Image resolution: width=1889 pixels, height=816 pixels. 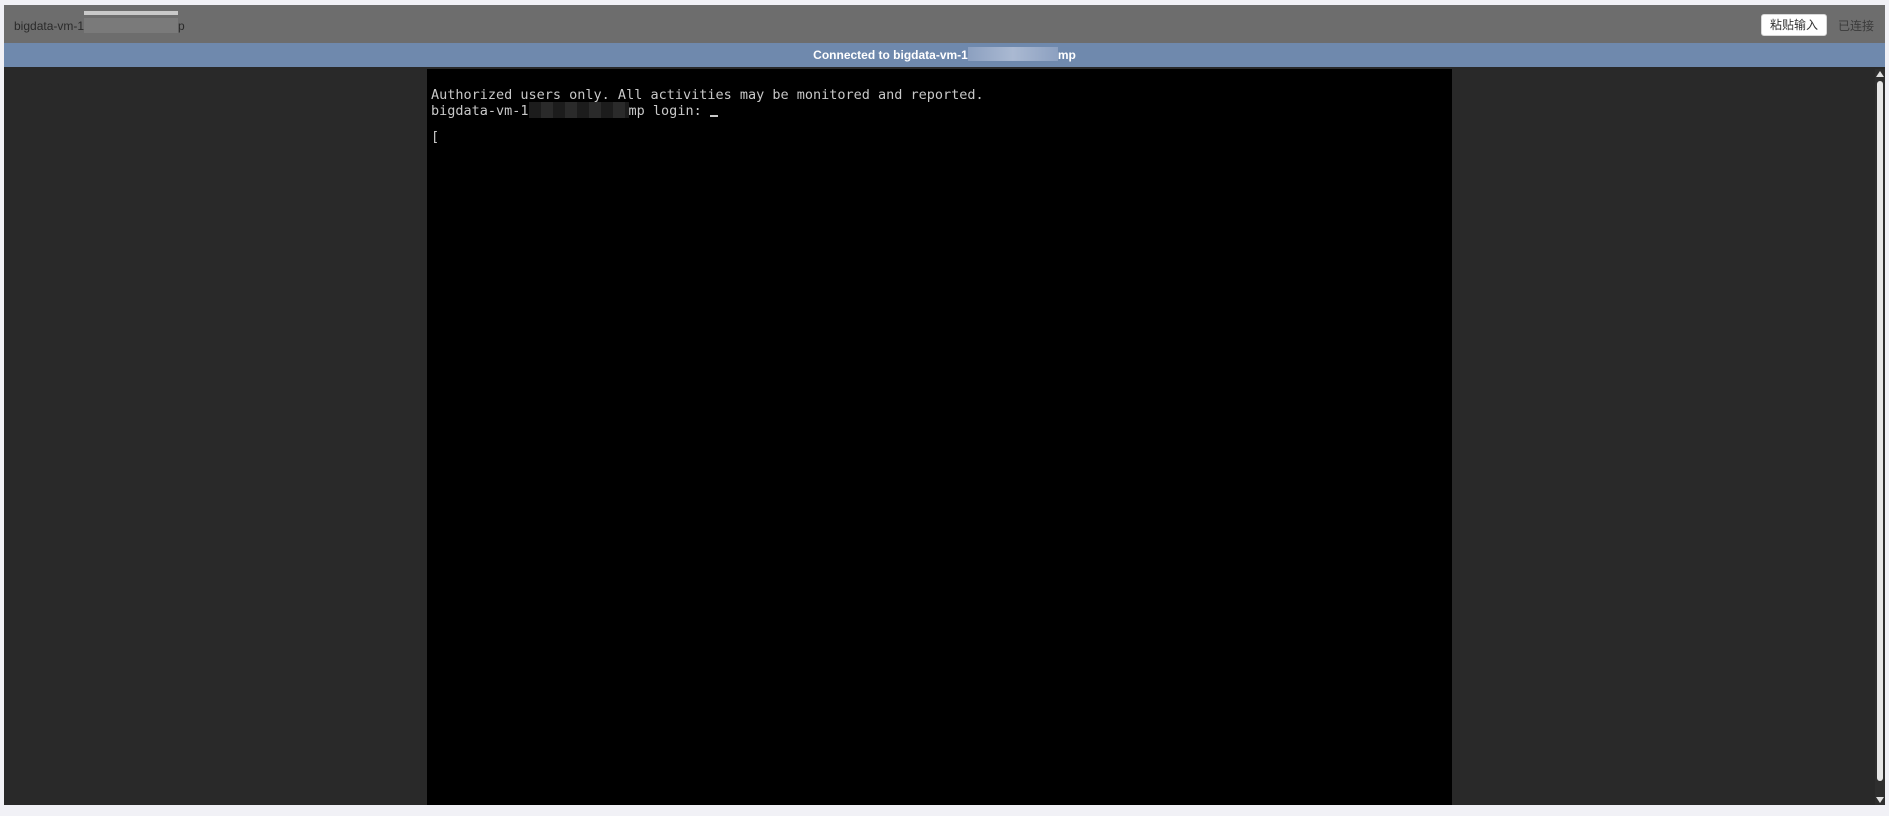 I want to click on connection-banner-prefix: Connected to bigdata-vm-1, so click(x=890, y=55).